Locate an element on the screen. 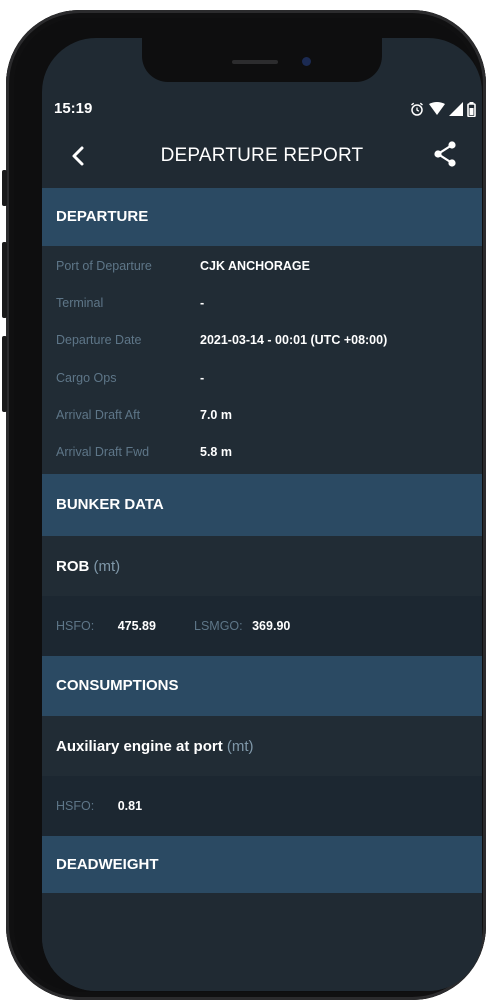 The width and height of the screenshot is (494, 1007). rob-hsfo-value: 475.89 is located at coordinates (136, 626).